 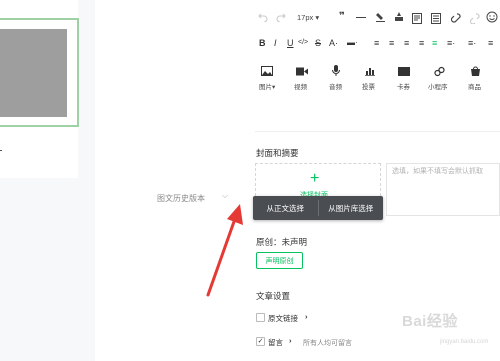 What do you see at coordinates (327, 343) in the screenshot?
I see `comments-value: 所有人均可留言` at bounding box center [327, 343].